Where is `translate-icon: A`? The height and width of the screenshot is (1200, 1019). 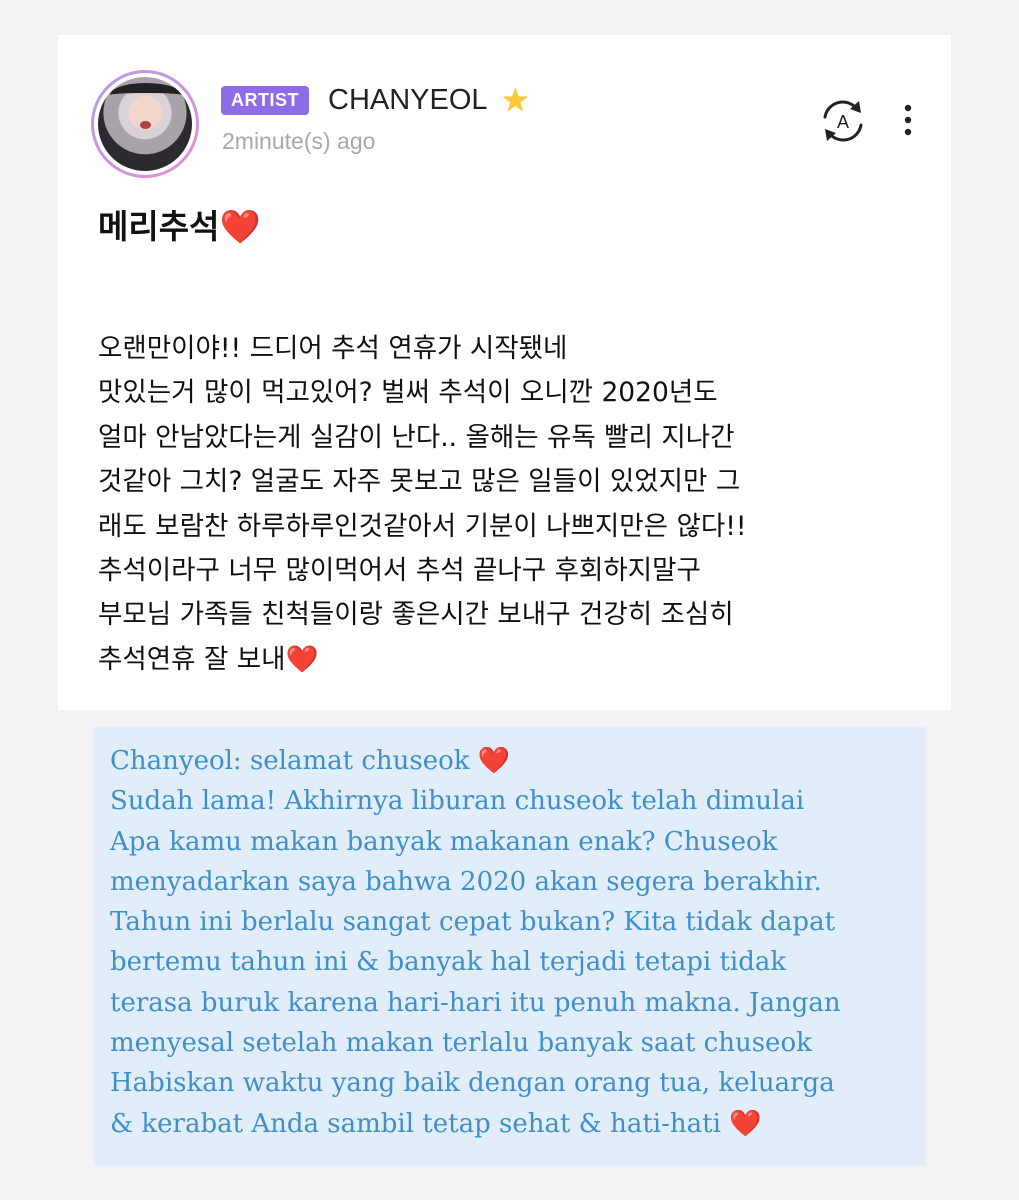 translate-icon: A is located at coordinates (843, 121).